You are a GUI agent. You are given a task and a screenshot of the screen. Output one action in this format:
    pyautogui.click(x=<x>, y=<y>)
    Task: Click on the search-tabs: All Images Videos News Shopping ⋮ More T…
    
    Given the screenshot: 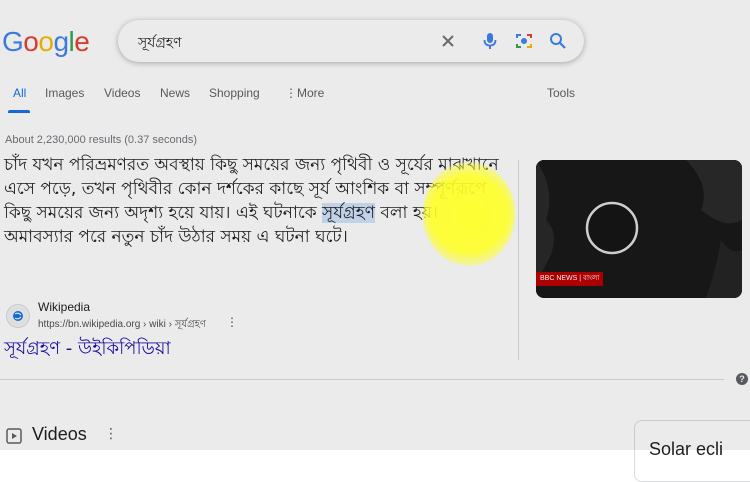 What is the action you would take?
    pyautogui.click(x=375, y=99)
    